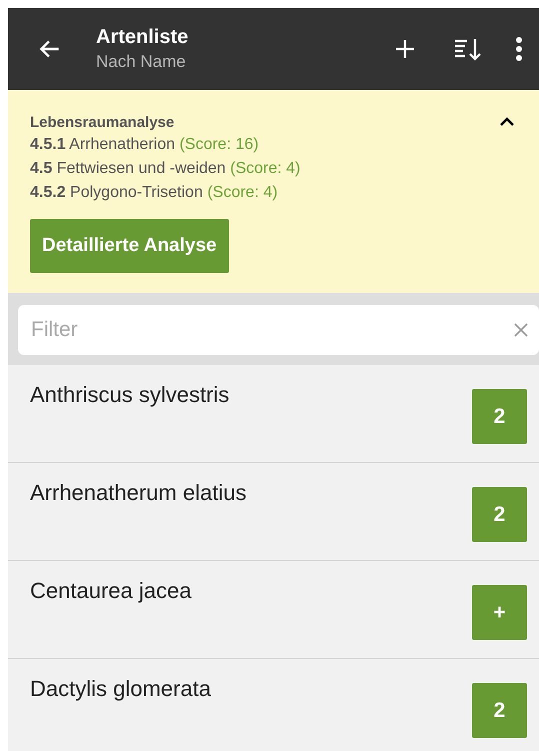 This screenshot has width=539, height=751. Describe the element at coordinates (521, 330) in the screenshot. I see `clear-icon` at that location.